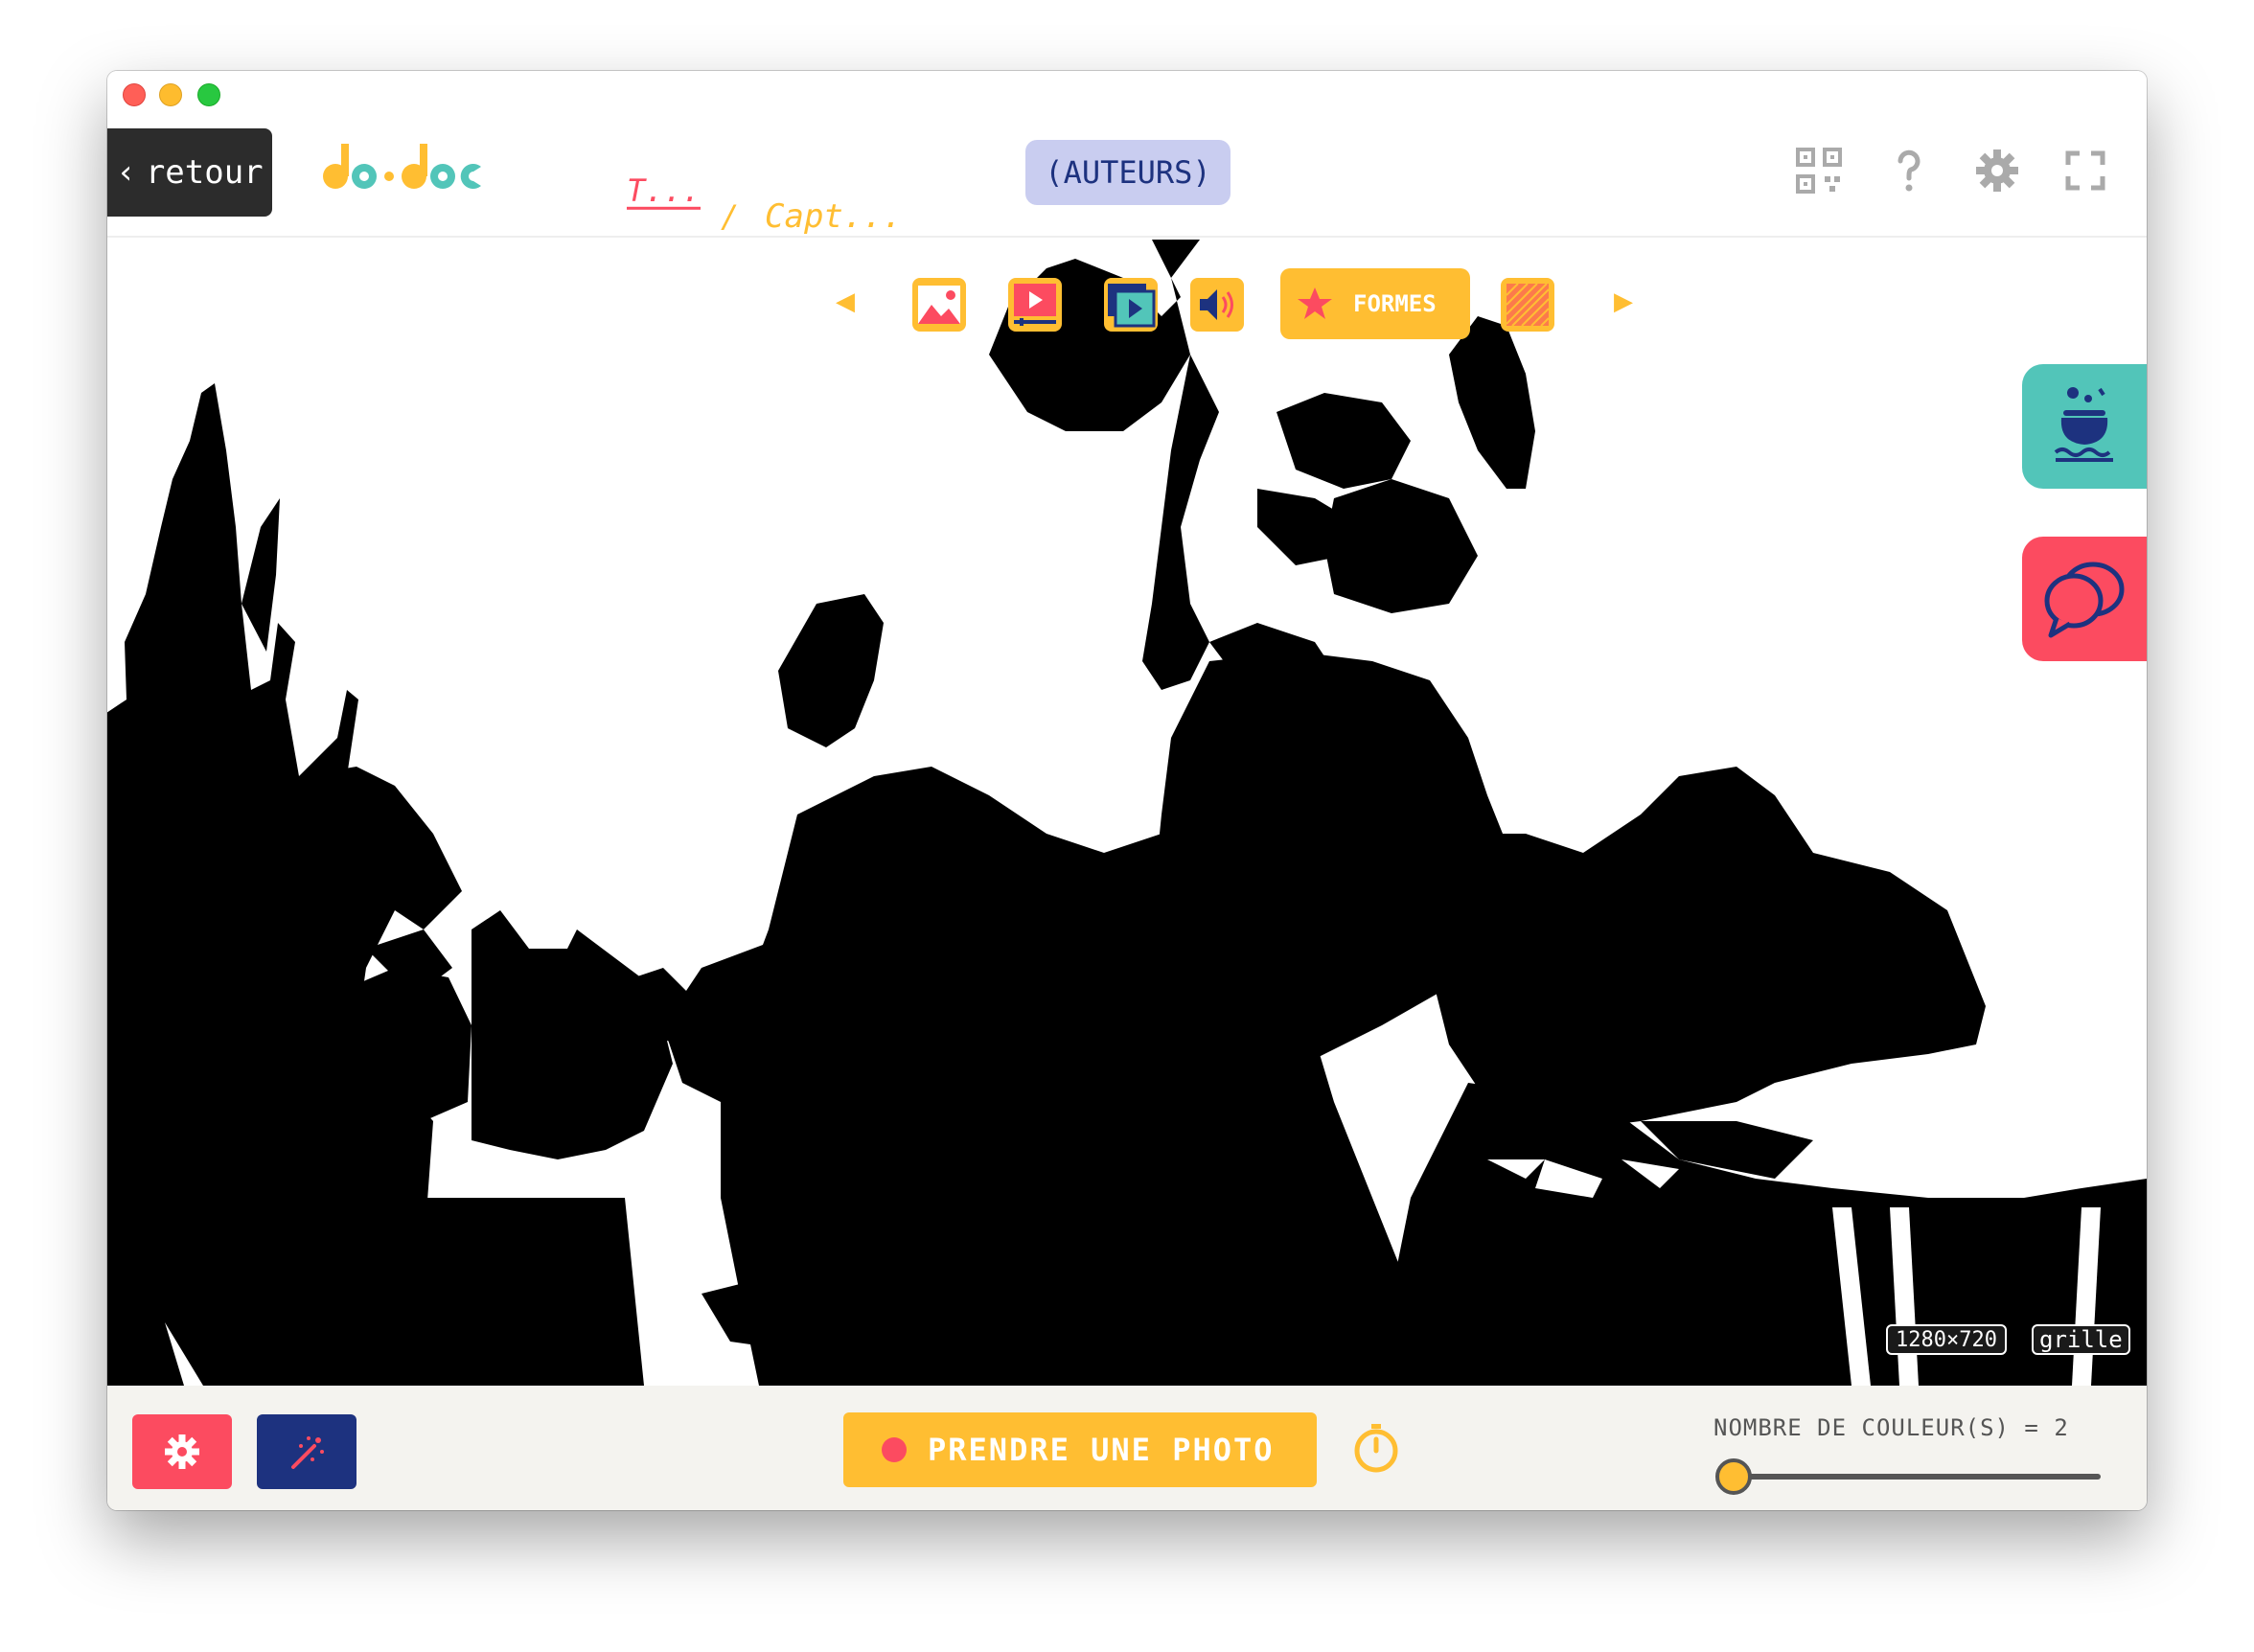 This screenshot has width=2254, height=1652. Describe the element at coordinates (1909, 170) in the screenshot. I see `help-icon` at that location.